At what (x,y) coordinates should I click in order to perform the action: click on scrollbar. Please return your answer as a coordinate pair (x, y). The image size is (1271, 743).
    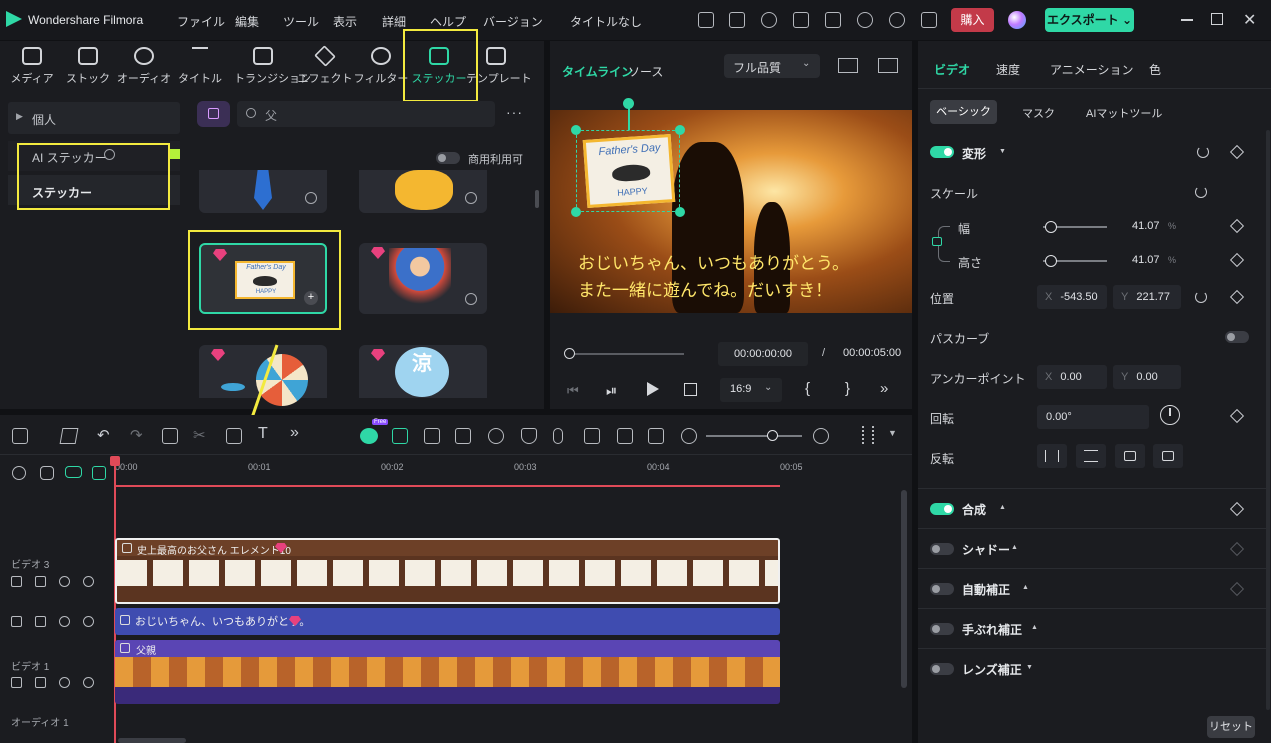
    Looking at the image, I should click on (537, 199).